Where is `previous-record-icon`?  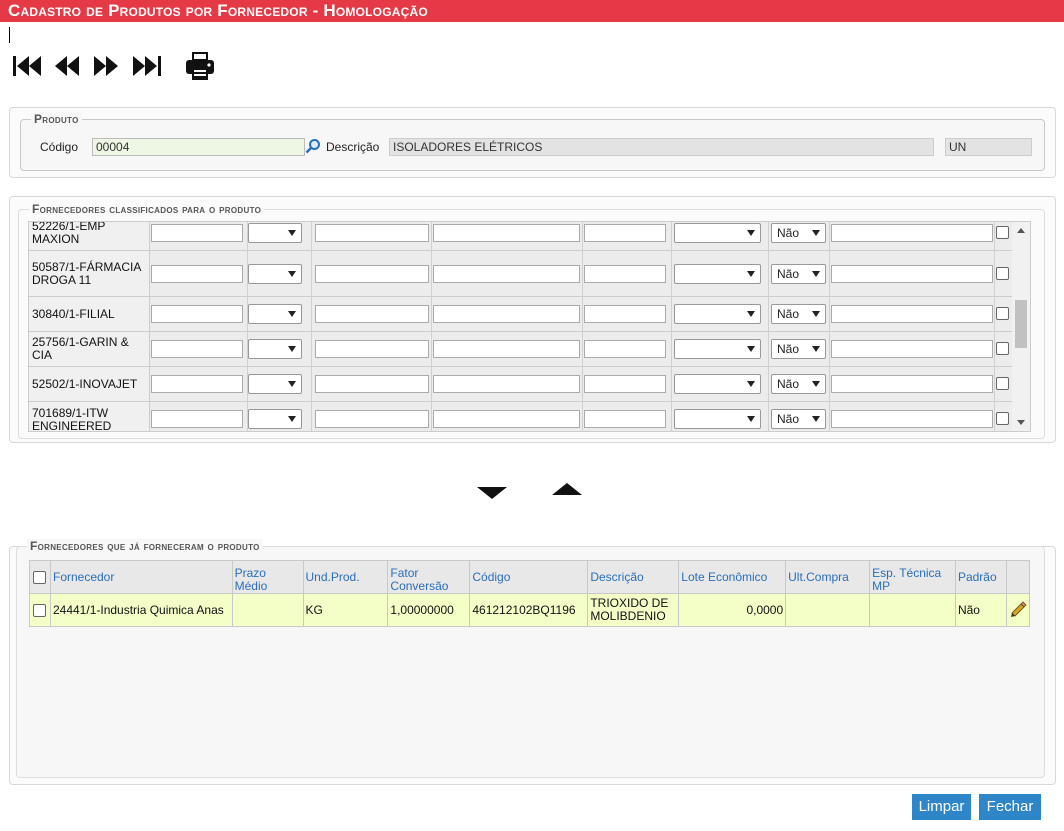
previous-record-icon is located at coordinates (68, 66).